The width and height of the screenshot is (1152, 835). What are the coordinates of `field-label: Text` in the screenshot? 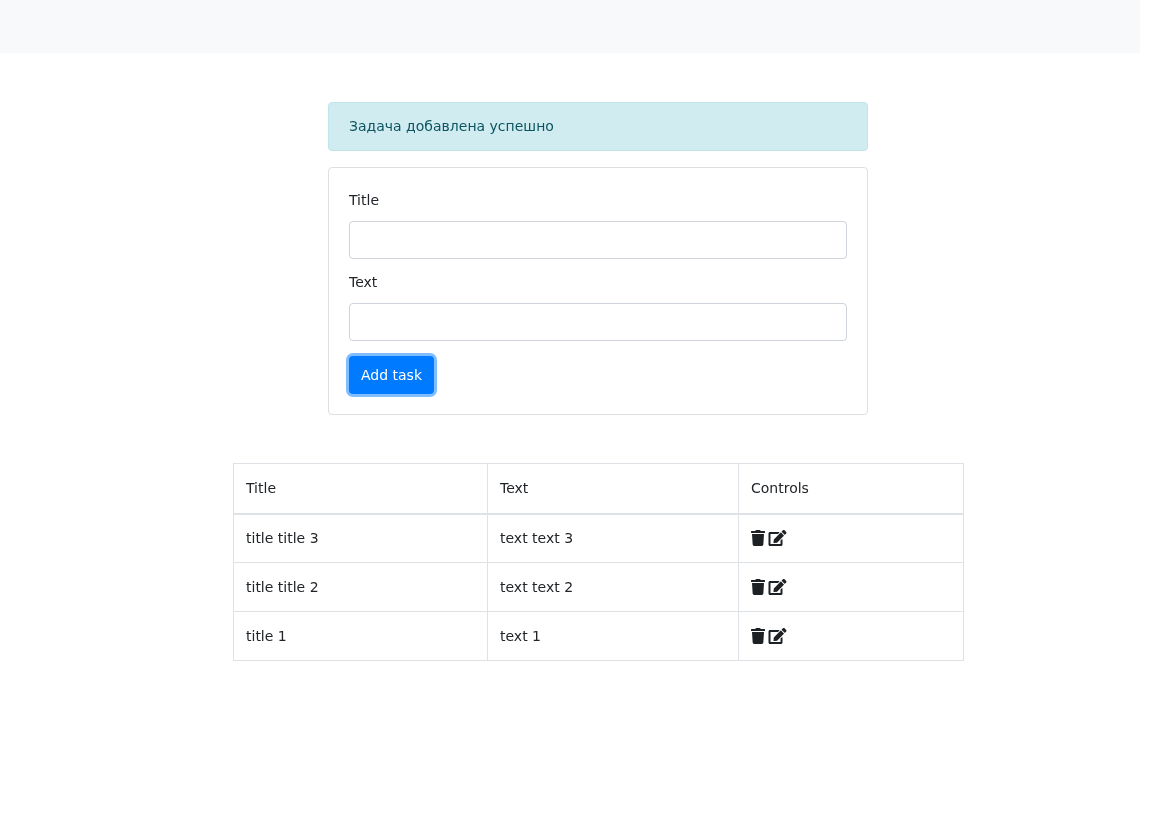 It's located at (364, 282).